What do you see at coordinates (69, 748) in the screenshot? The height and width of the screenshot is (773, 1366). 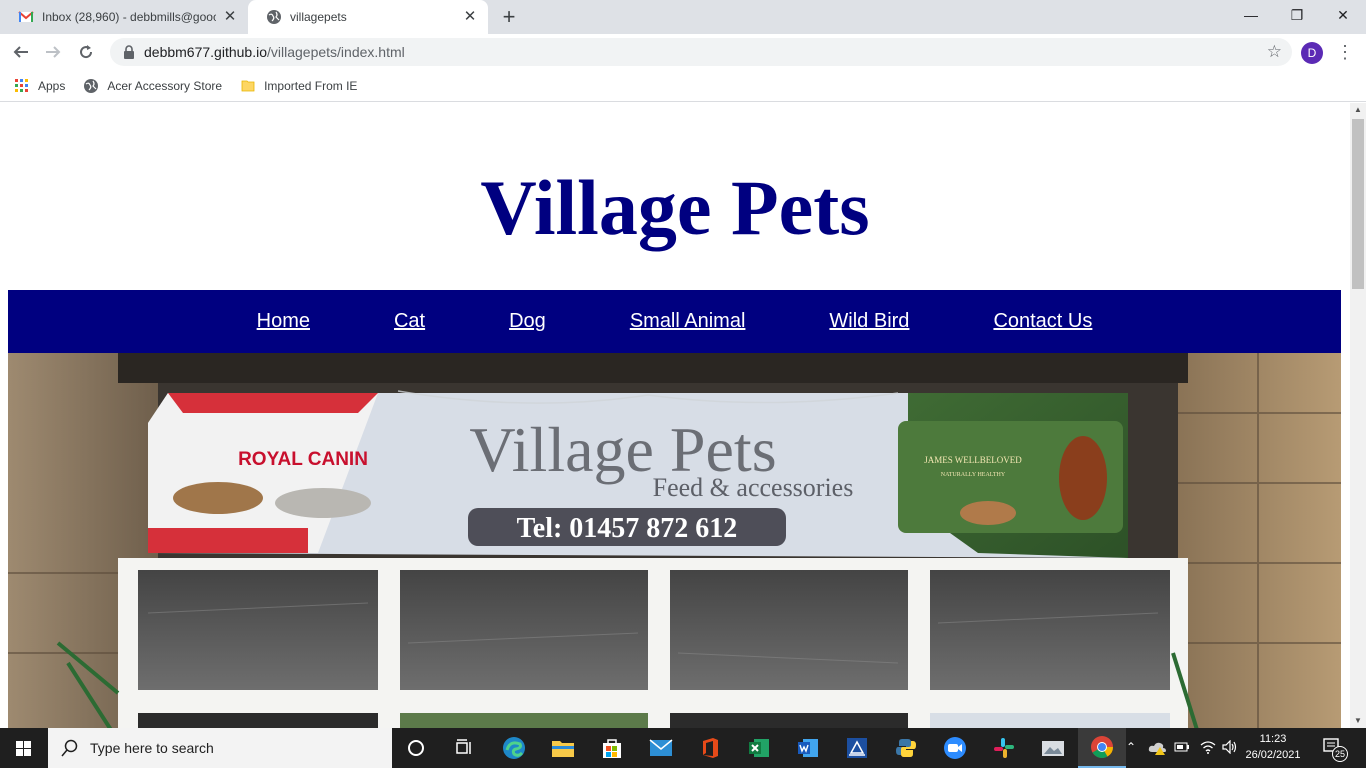 I see `search-icon` at bounding box center [69, 748].